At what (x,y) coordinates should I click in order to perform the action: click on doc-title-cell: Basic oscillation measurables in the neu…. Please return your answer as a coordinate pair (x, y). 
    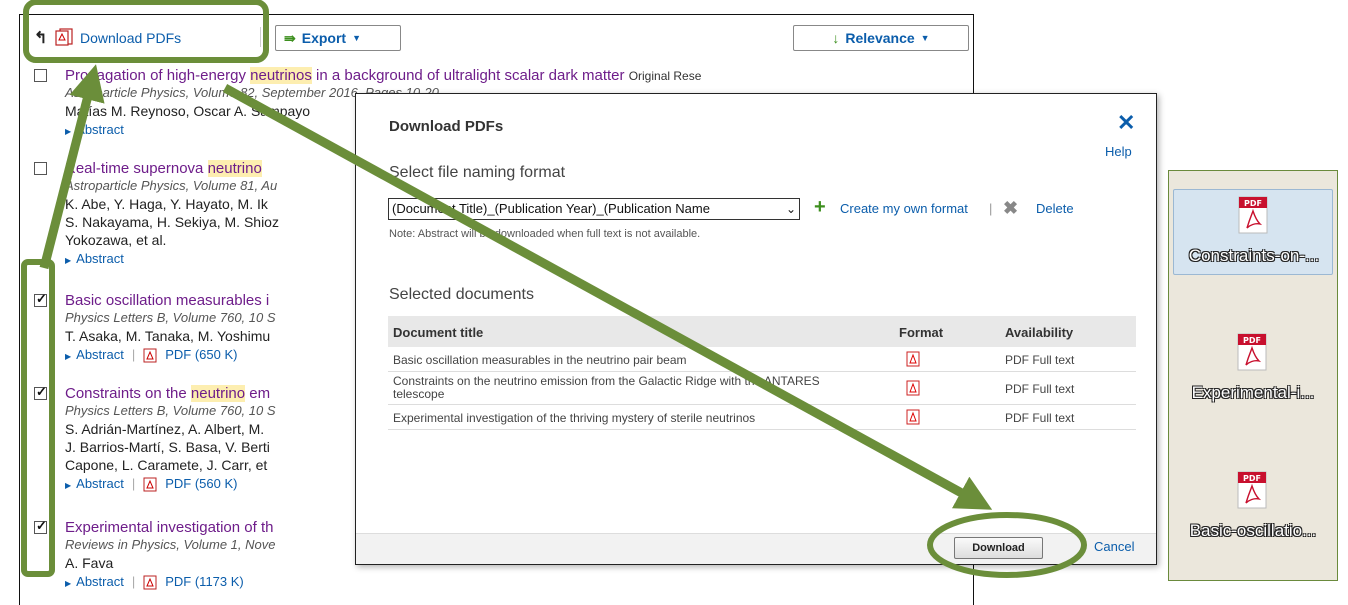
    Looking at the image, I should click on (540, 360).